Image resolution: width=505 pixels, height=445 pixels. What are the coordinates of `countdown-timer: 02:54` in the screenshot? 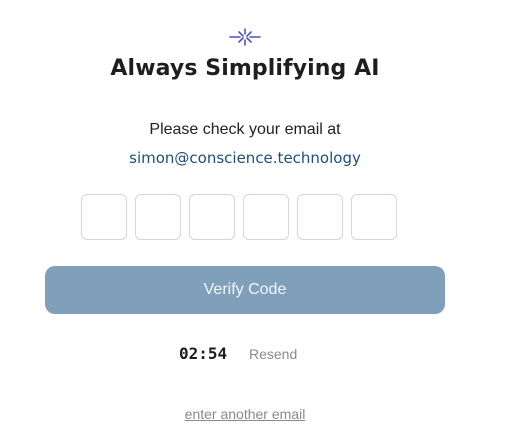 It's located at (203, 353).